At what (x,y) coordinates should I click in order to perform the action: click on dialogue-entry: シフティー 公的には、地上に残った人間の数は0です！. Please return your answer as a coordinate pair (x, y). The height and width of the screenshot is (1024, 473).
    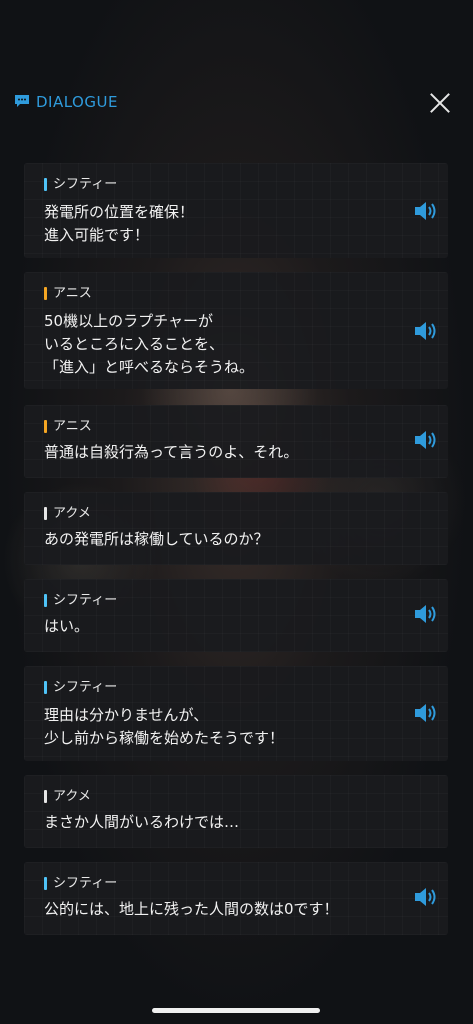
    Looking at the image, I should click on (236, 898).